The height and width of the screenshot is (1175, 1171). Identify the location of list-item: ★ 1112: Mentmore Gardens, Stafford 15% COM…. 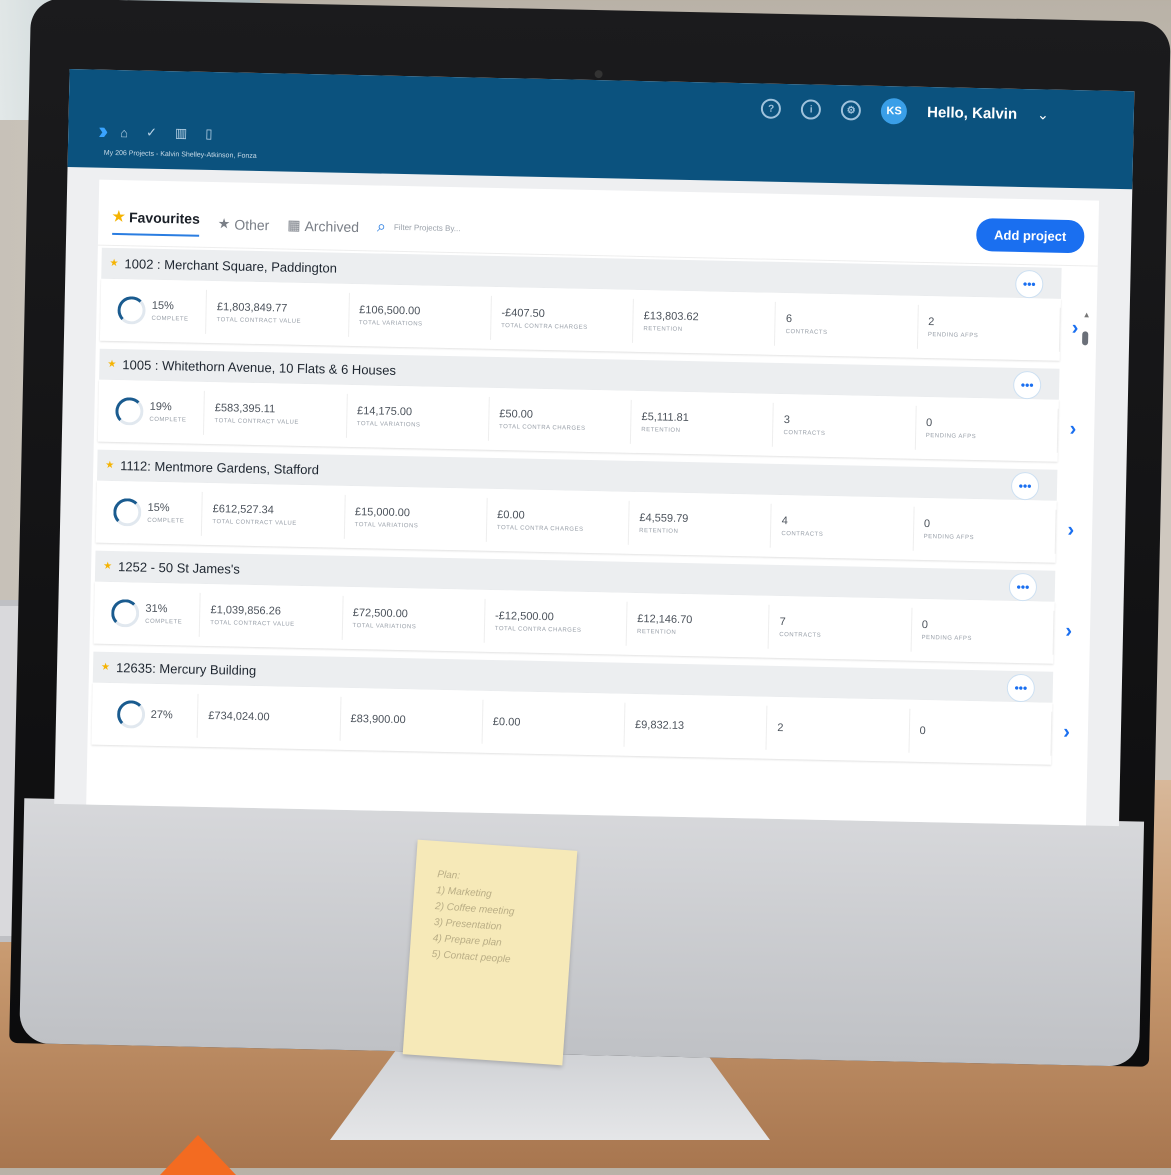
(584, 506).